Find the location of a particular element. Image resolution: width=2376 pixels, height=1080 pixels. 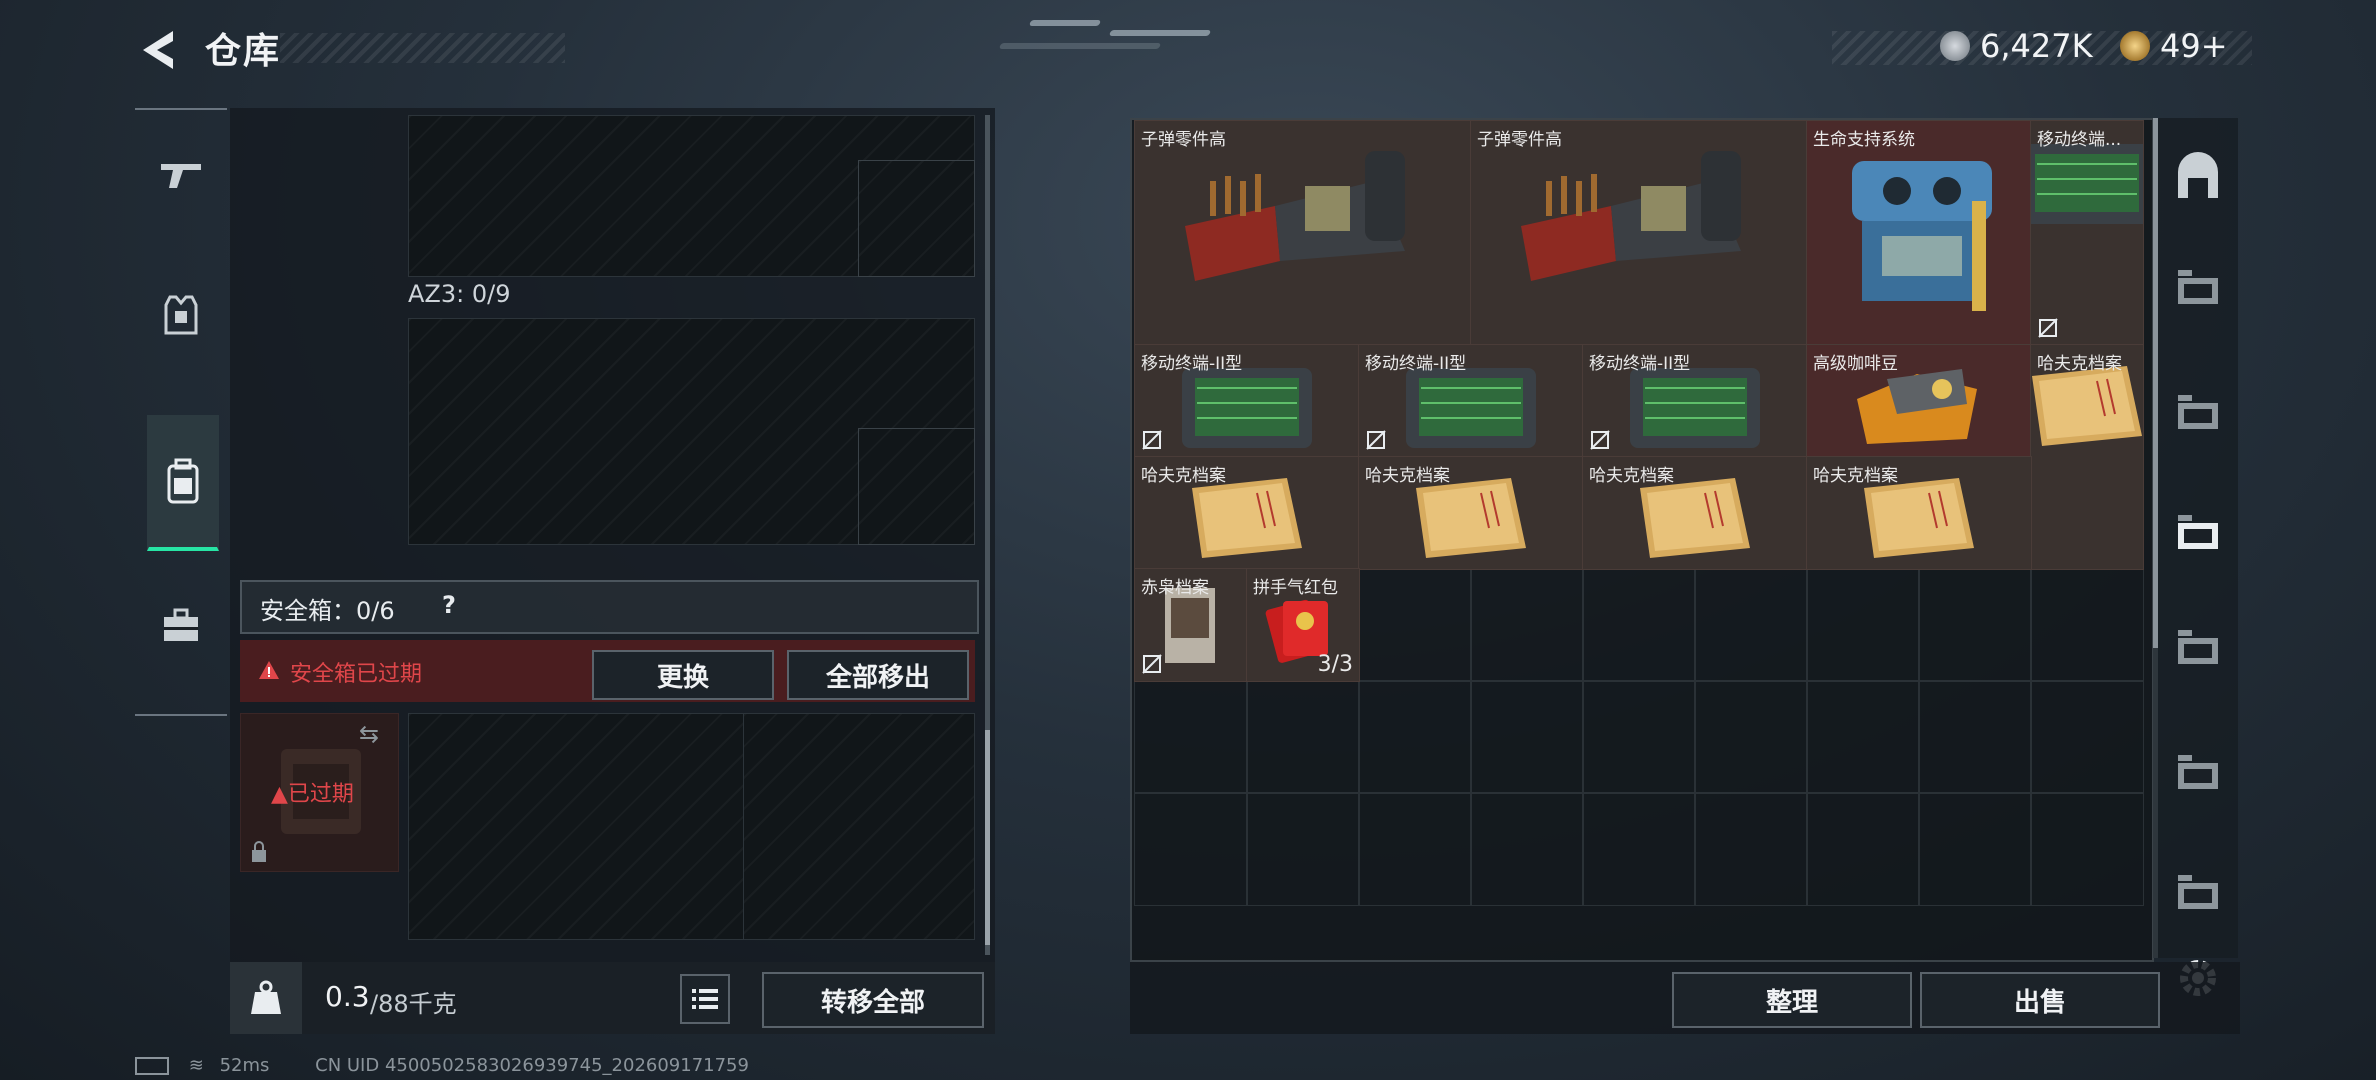

safe-box-label: 安全箱：0/6 is located at coordinates (327, 611).